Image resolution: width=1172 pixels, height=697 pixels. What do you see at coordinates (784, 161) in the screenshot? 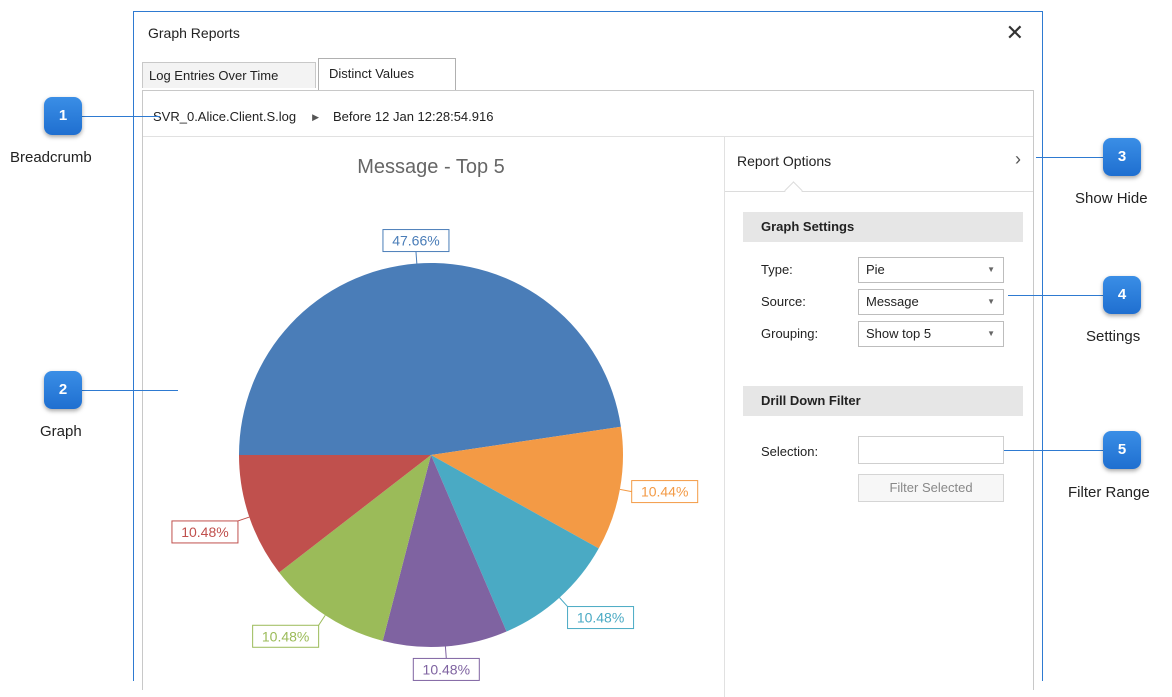
I see `report-options-title: Report Options` at bounding box center [784, 161].